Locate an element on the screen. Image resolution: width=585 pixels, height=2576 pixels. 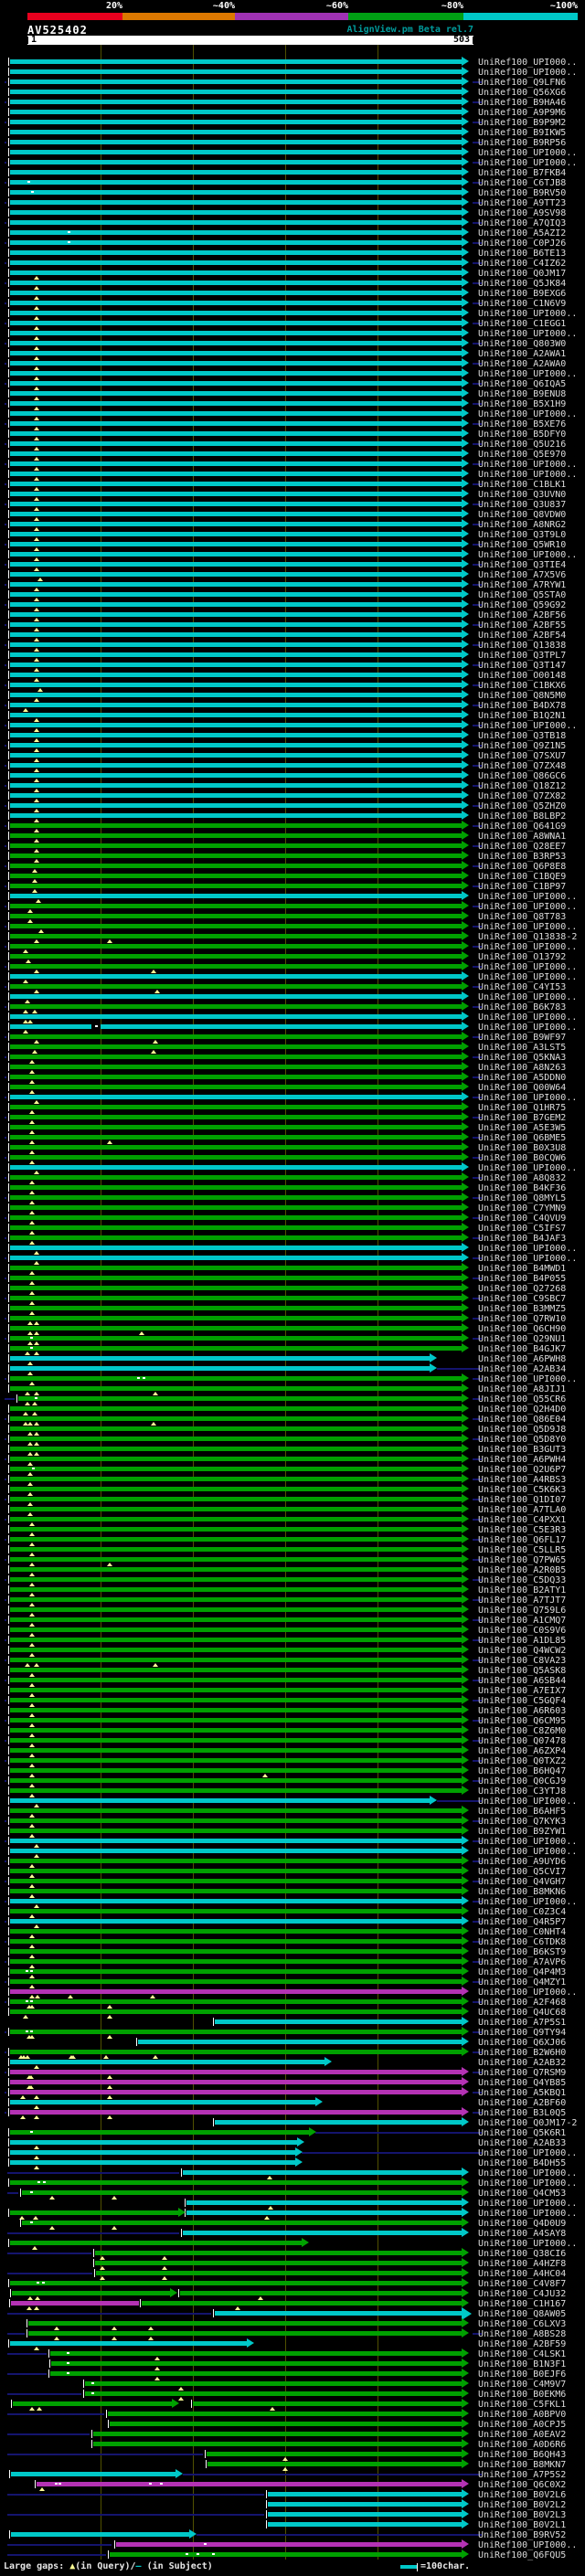
hit-label: UniRef100_A2BF60 is located at coordinates (522, 2103).